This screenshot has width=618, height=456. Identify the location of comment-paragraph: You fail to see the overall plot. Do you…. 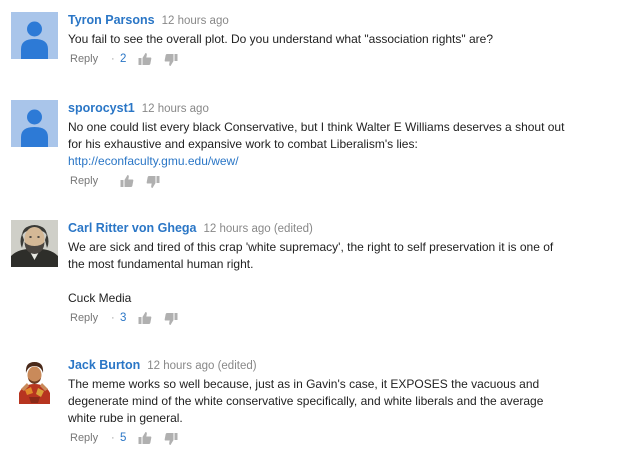
(280, 39).